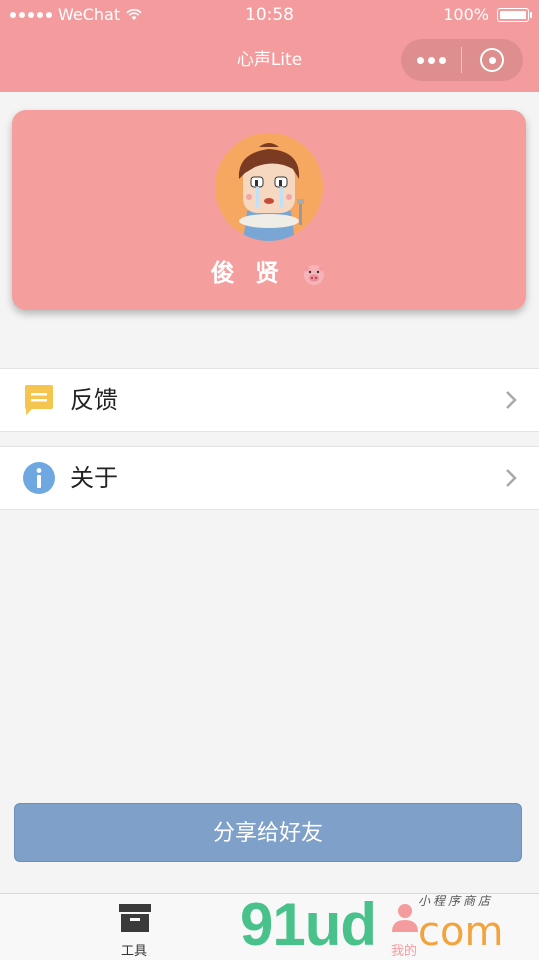 The width and height of the screenshot is (539, 960). Describe the element at coordinates (133, 951) in the screenshot. I see `tab-label: 工具` at that location.